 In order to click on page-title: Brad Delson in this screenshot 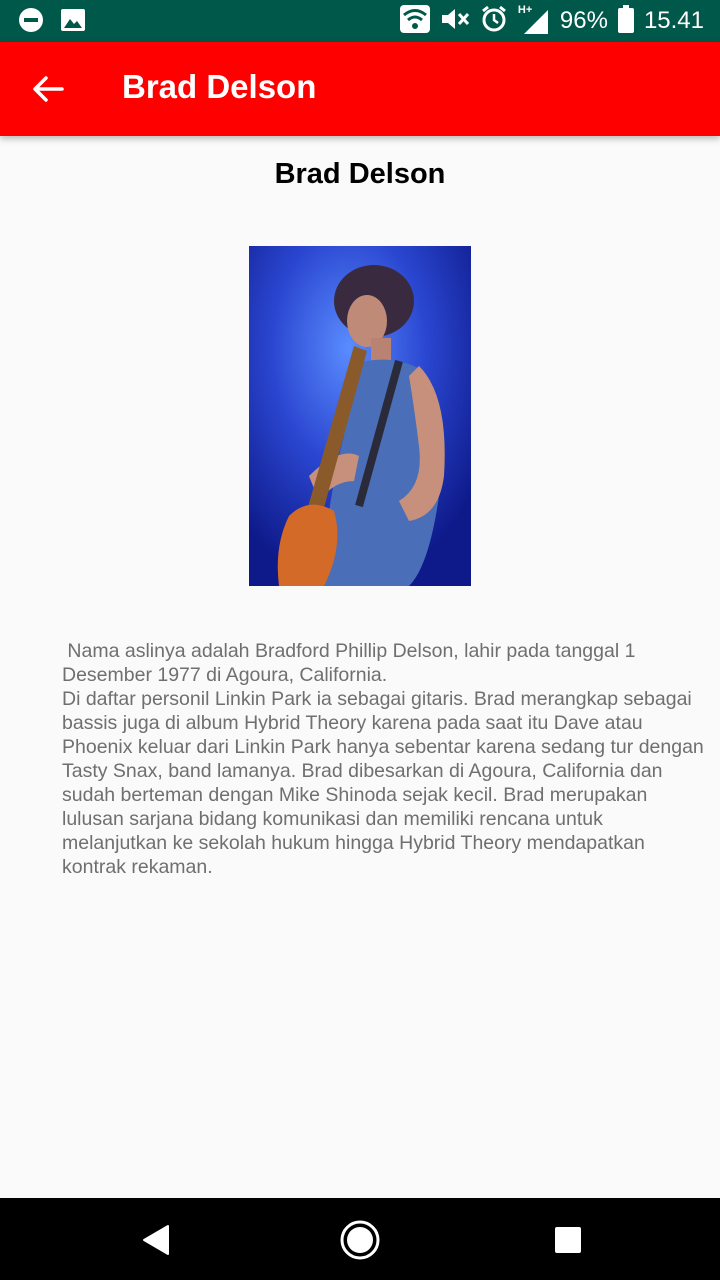, I will do `click(360, 174)`.